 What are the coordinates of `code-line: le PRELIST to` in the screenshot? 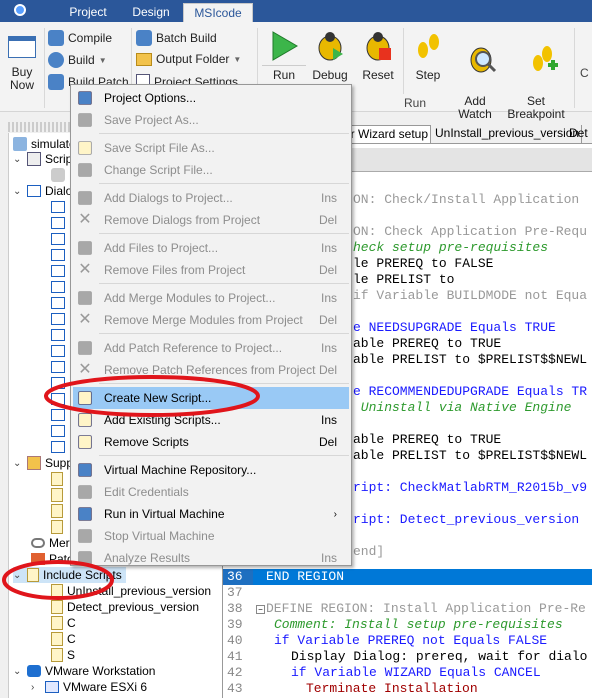 It's located at (403, 280).